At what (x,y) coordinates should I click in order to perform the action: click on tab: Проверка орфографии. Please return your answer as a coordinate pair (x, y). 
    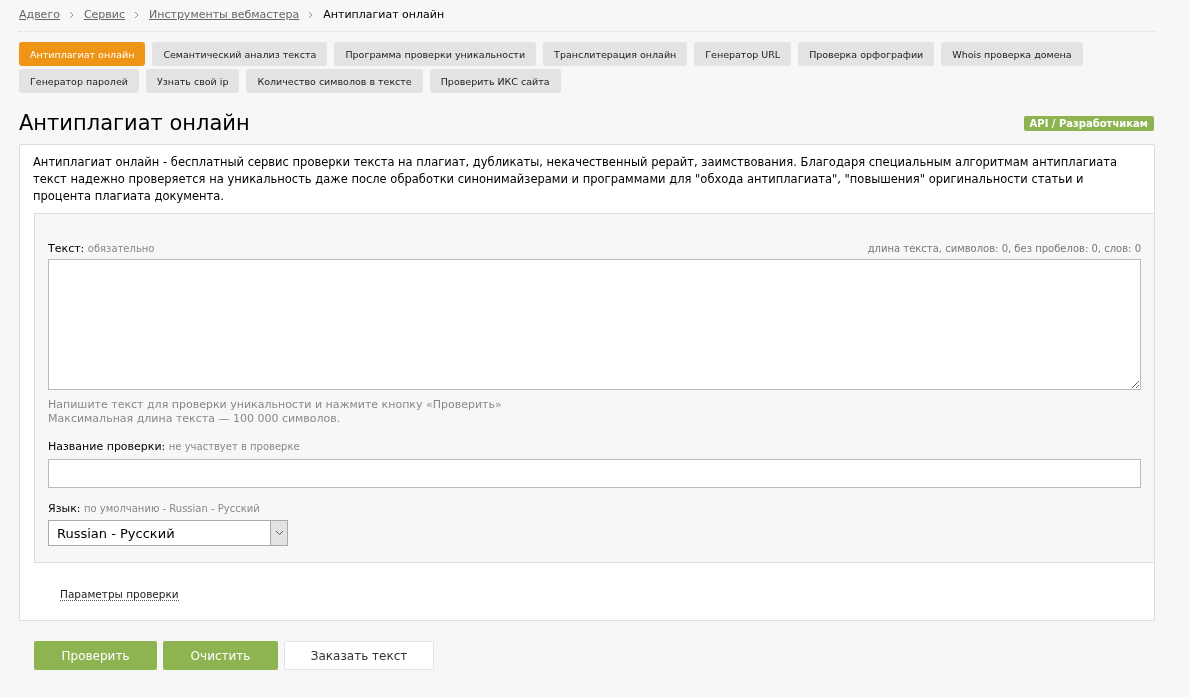
    Looking at the image, I should click on (866, 54).